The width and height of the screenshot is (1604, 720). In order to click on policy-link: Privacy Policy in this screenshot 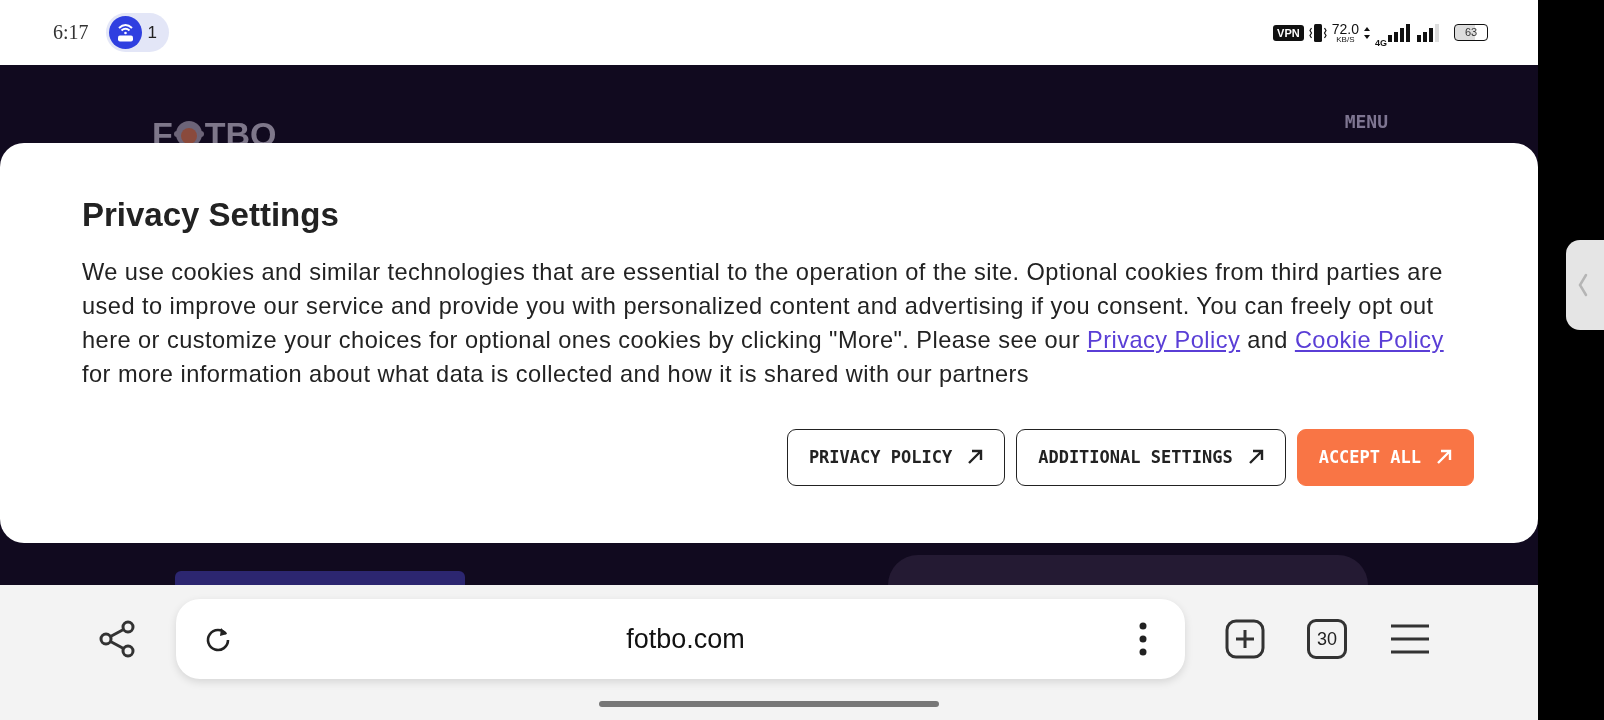, I will do `click(1164, 339)`.